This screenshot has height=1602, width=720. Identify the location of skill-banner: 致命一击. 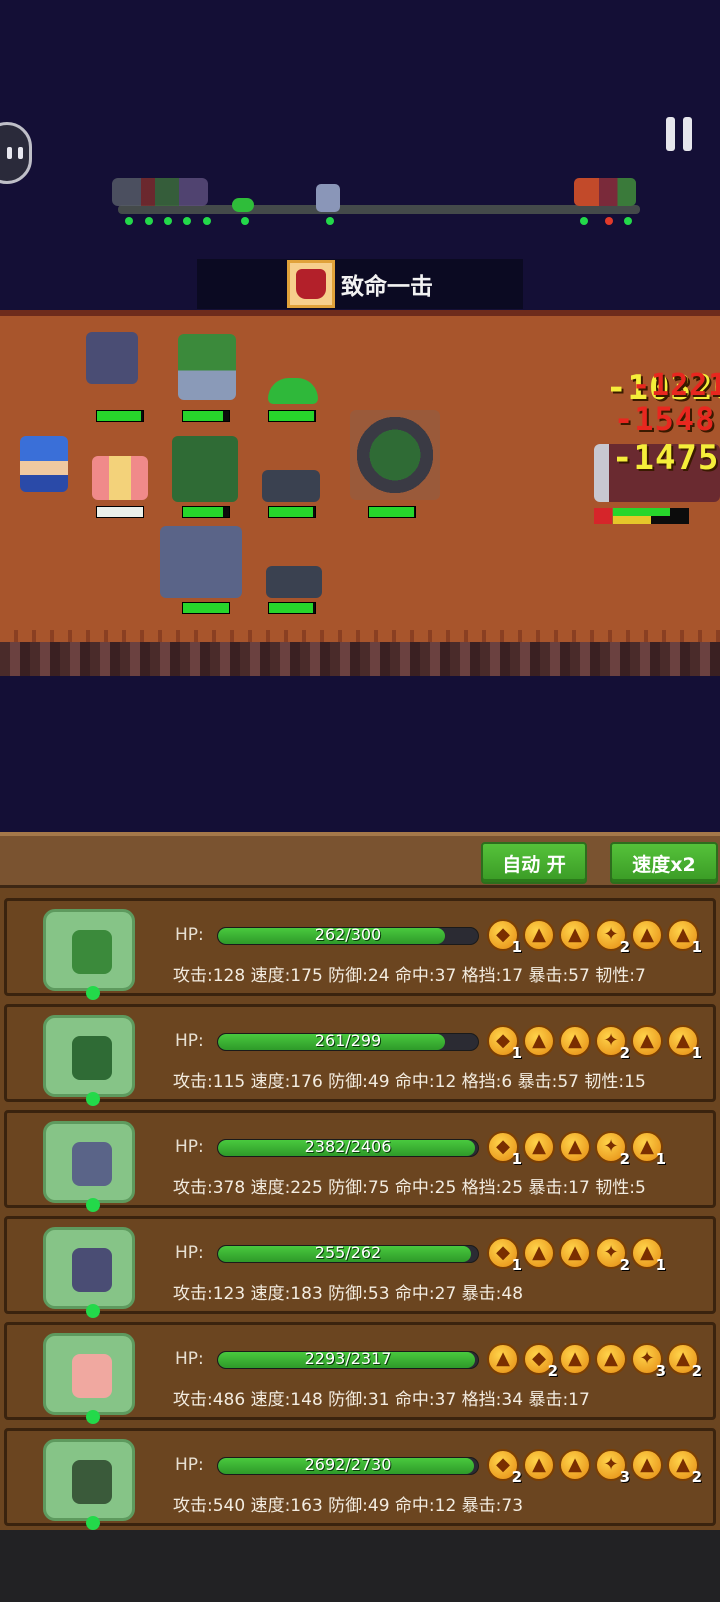
(360, 284).